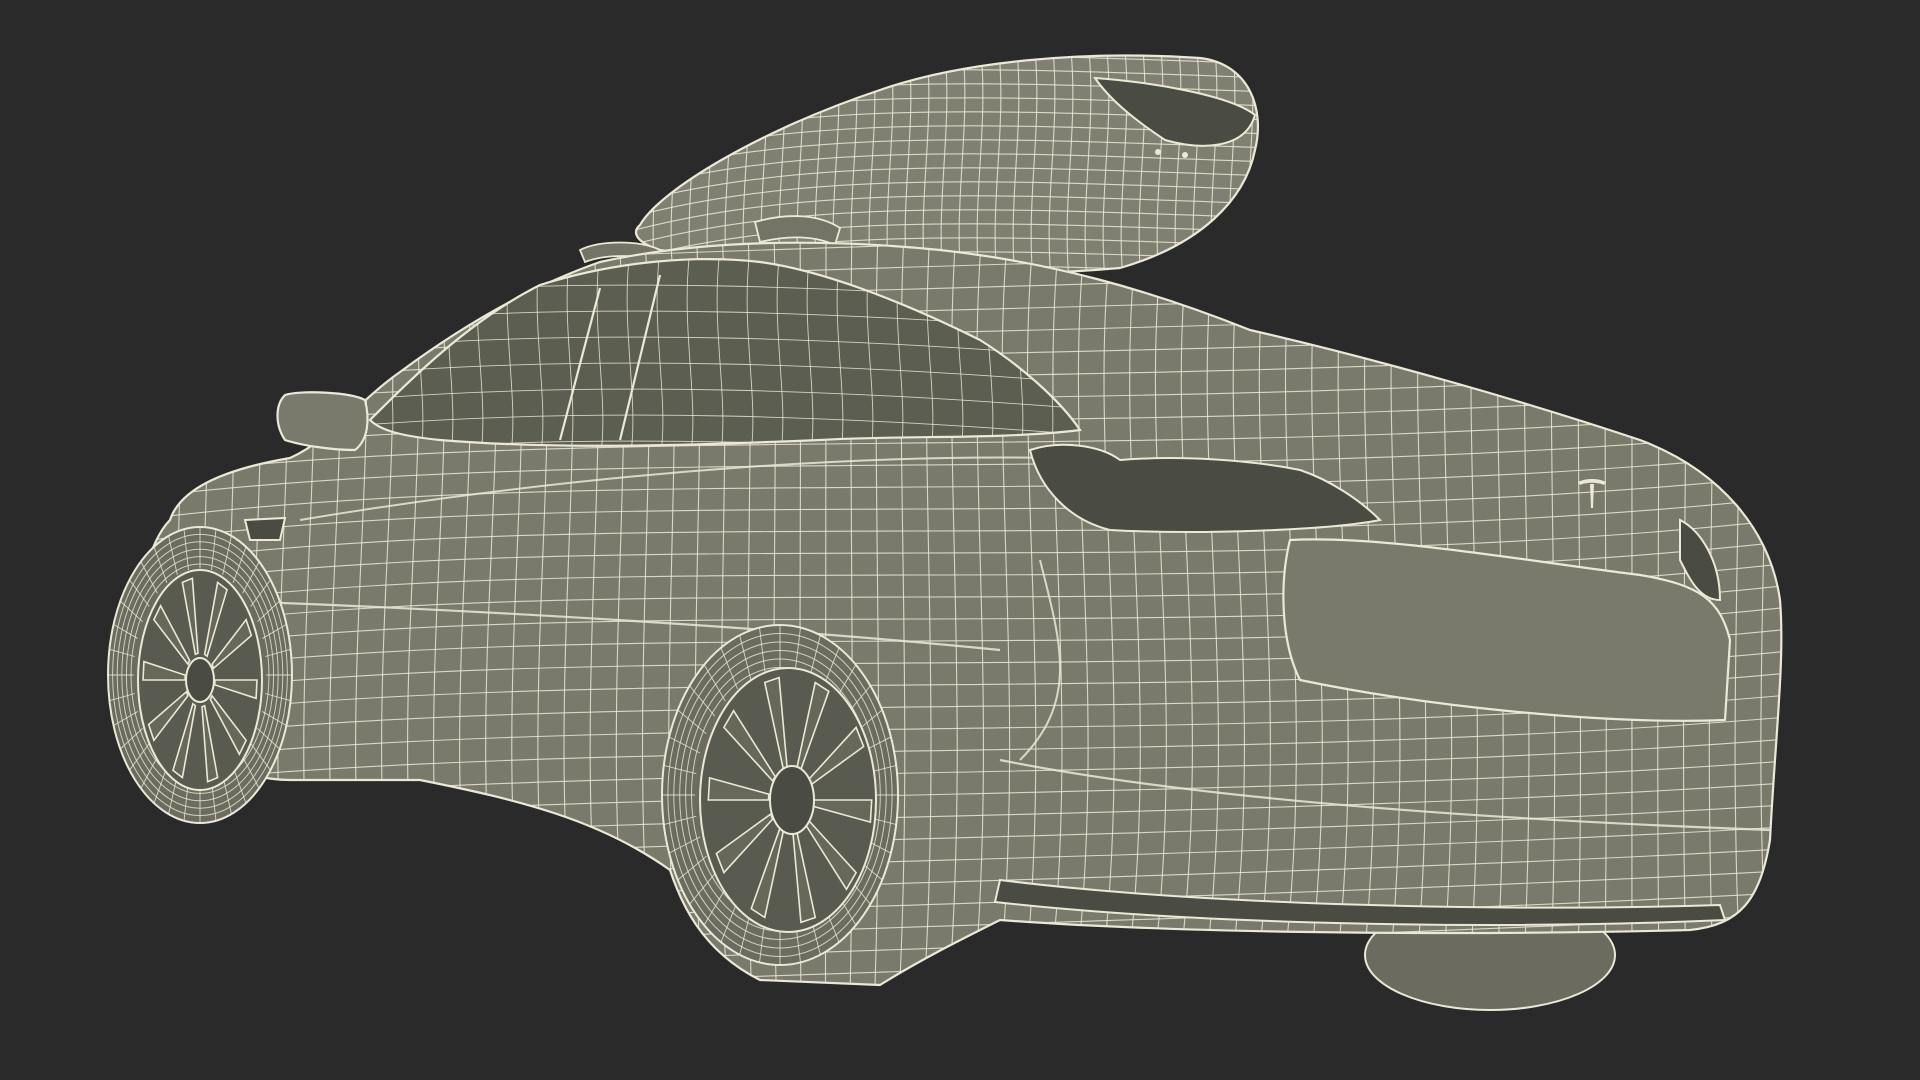 The width and height of the screenshot is (1920, 1080). Describe the element at coordinates (200, 680) in the screenshot. I see `front-hub` at that location.